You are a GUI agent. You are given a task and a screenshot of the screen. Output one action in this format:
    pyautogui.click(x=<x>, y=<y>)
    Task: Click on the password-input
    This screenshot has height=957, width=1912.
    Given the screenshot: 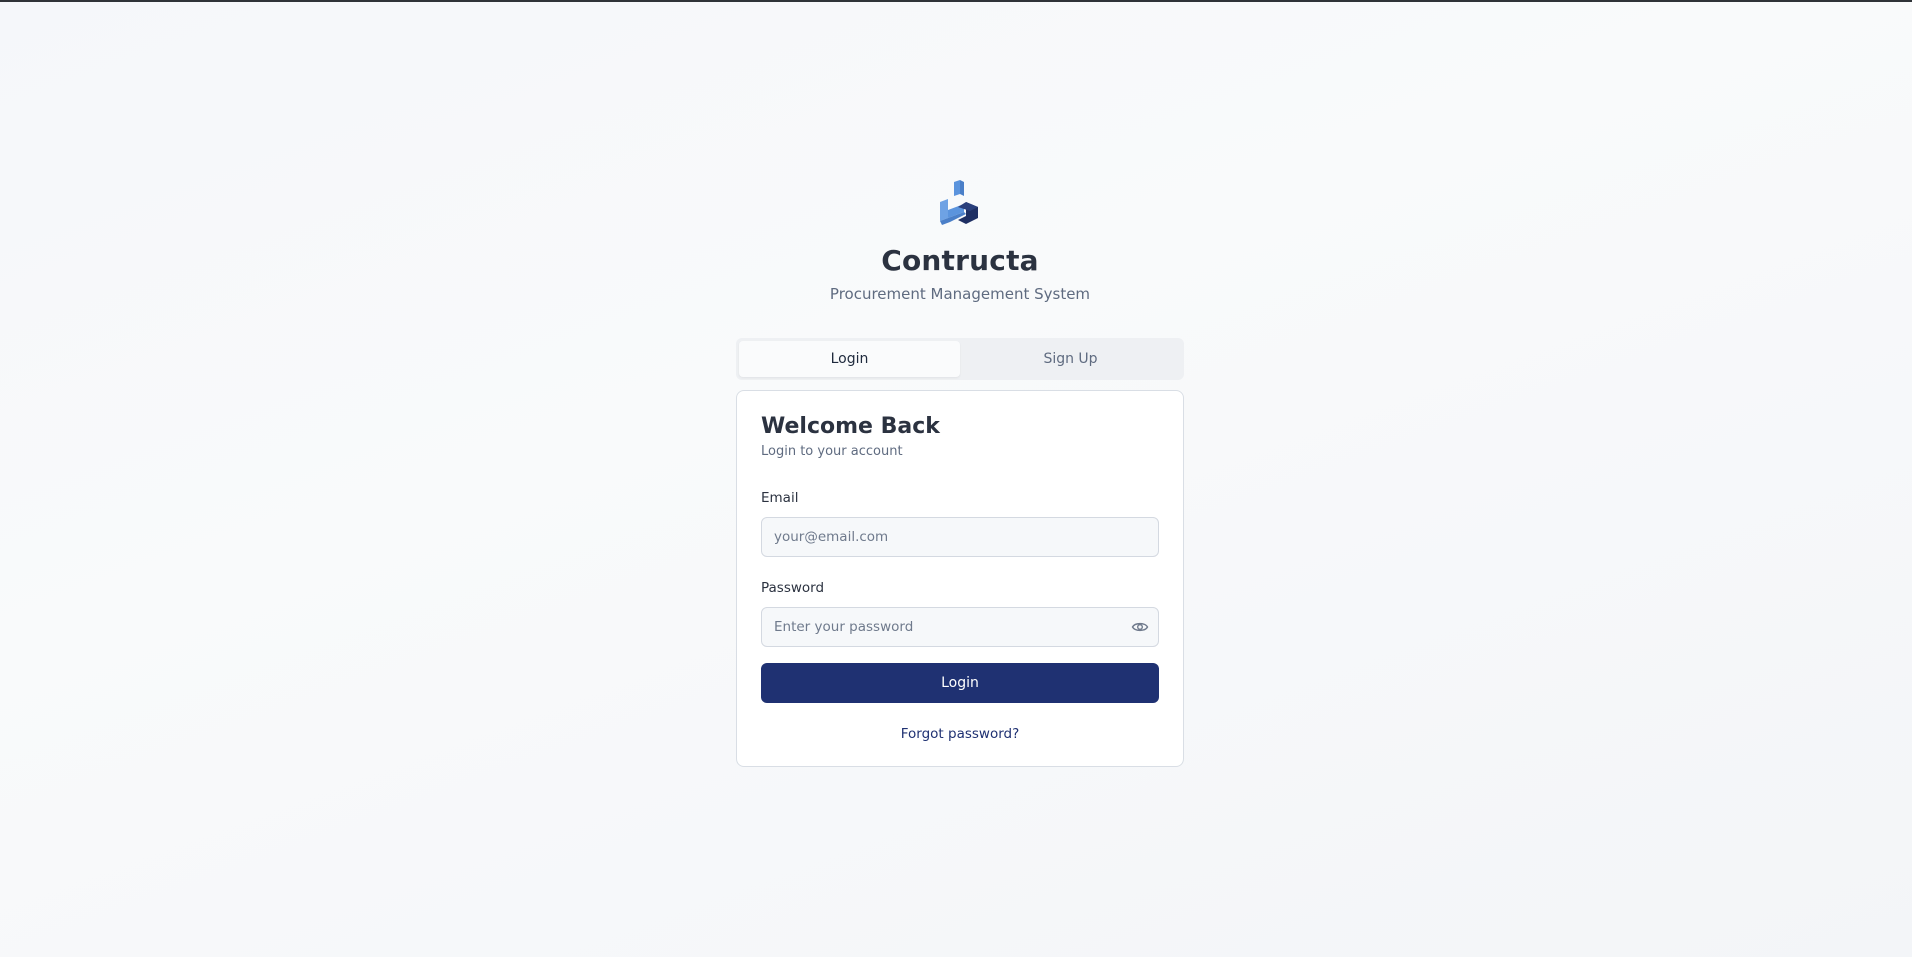 What is the action you would take?
    pyautogui.click(x=960, y=627)
    